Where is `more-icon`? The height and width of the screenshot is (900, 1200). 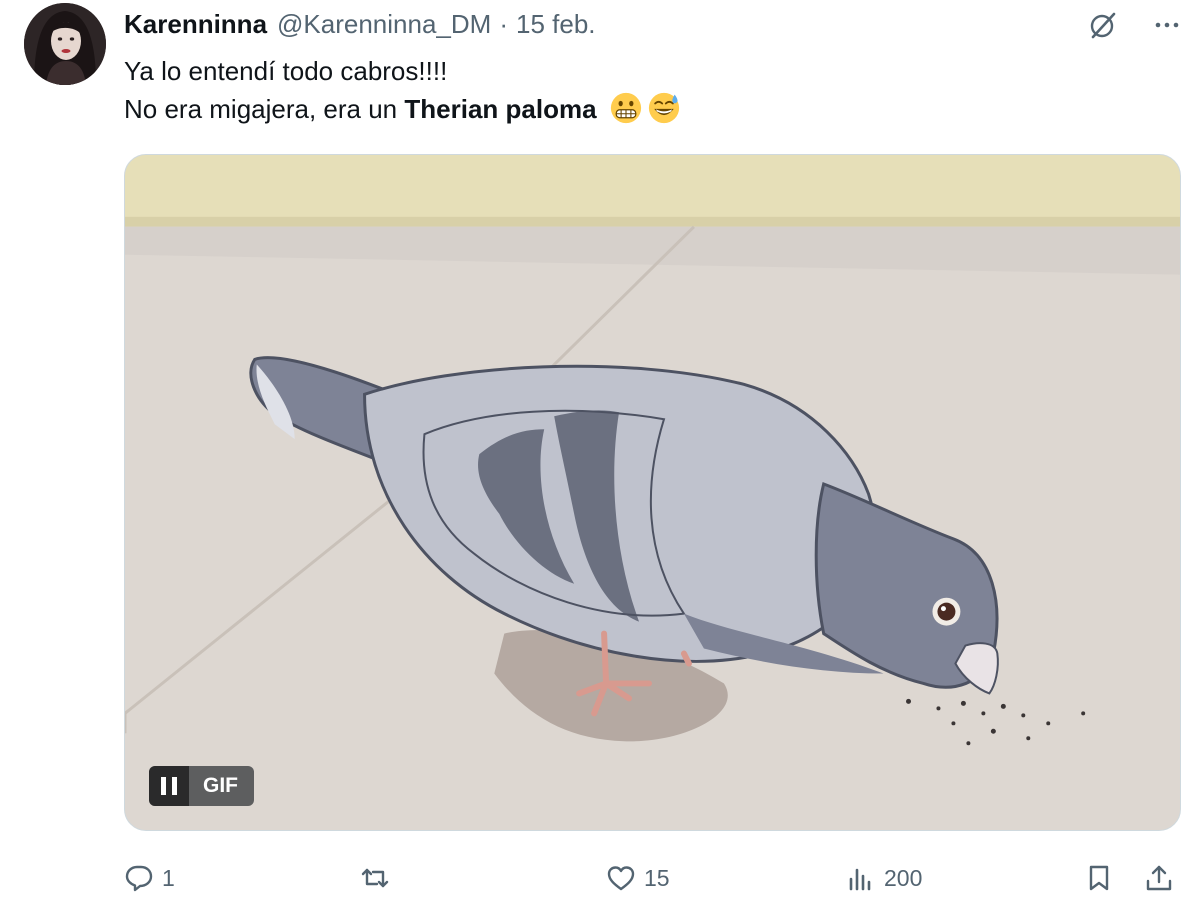 more-icon is located at coordinates (1167, 25).